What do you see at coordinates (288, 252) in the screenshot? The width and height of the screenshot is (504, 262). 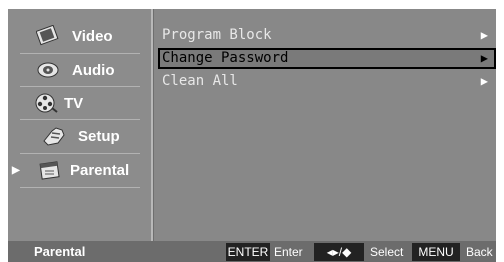 I see `enter-hint-label: Enter` at bounding box center [288, 252].